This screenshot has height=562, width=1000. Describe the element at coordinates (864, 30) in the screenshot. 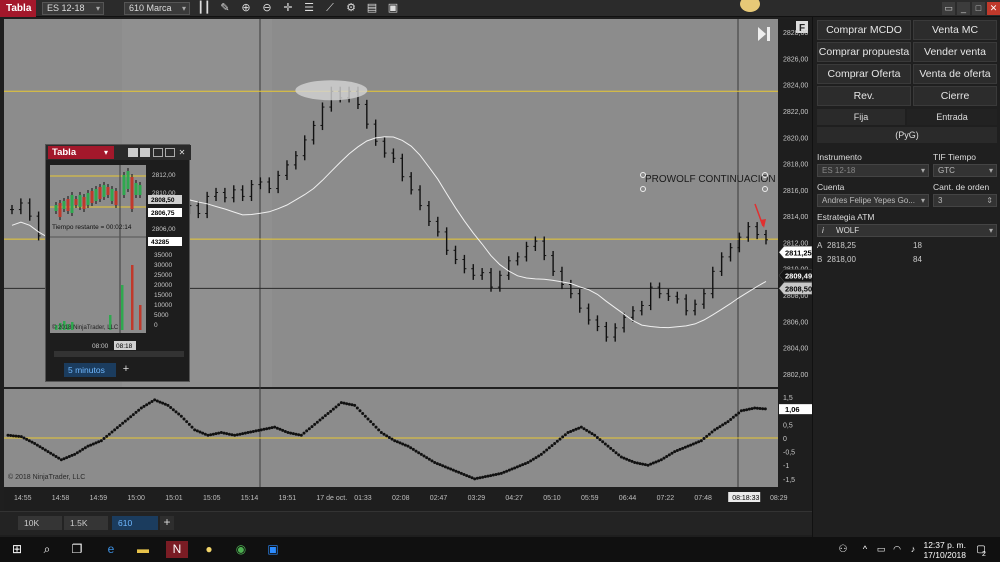

I see `buy-market-button: Comprar MCDO` at that location.